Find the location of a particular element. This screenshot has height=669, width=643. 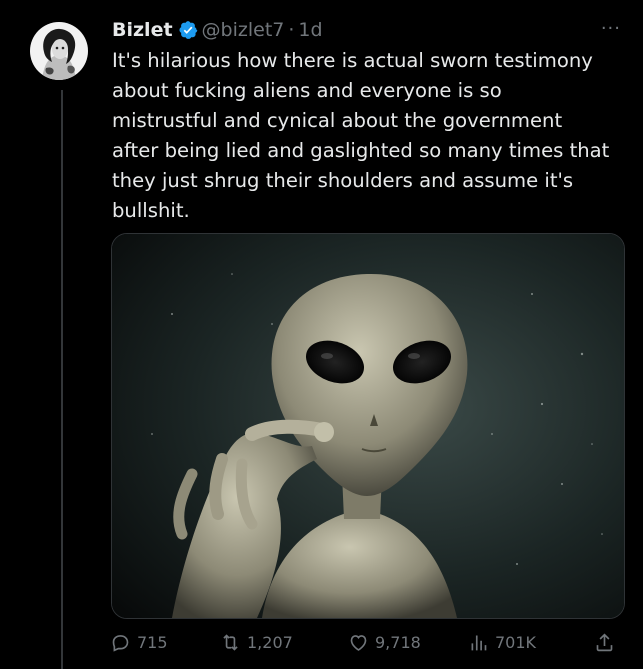

retweet-button: 1,207 is located at coordinates (256, 642).